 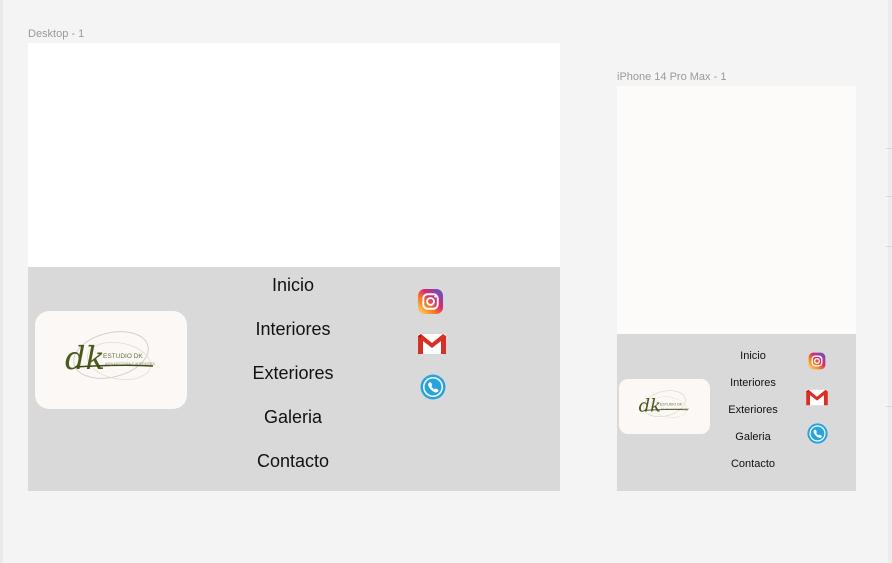 What do you see at coordinates (1, 281) in the screenshot?
I see `canvas-left-edge` at bounding box center [1, 281].